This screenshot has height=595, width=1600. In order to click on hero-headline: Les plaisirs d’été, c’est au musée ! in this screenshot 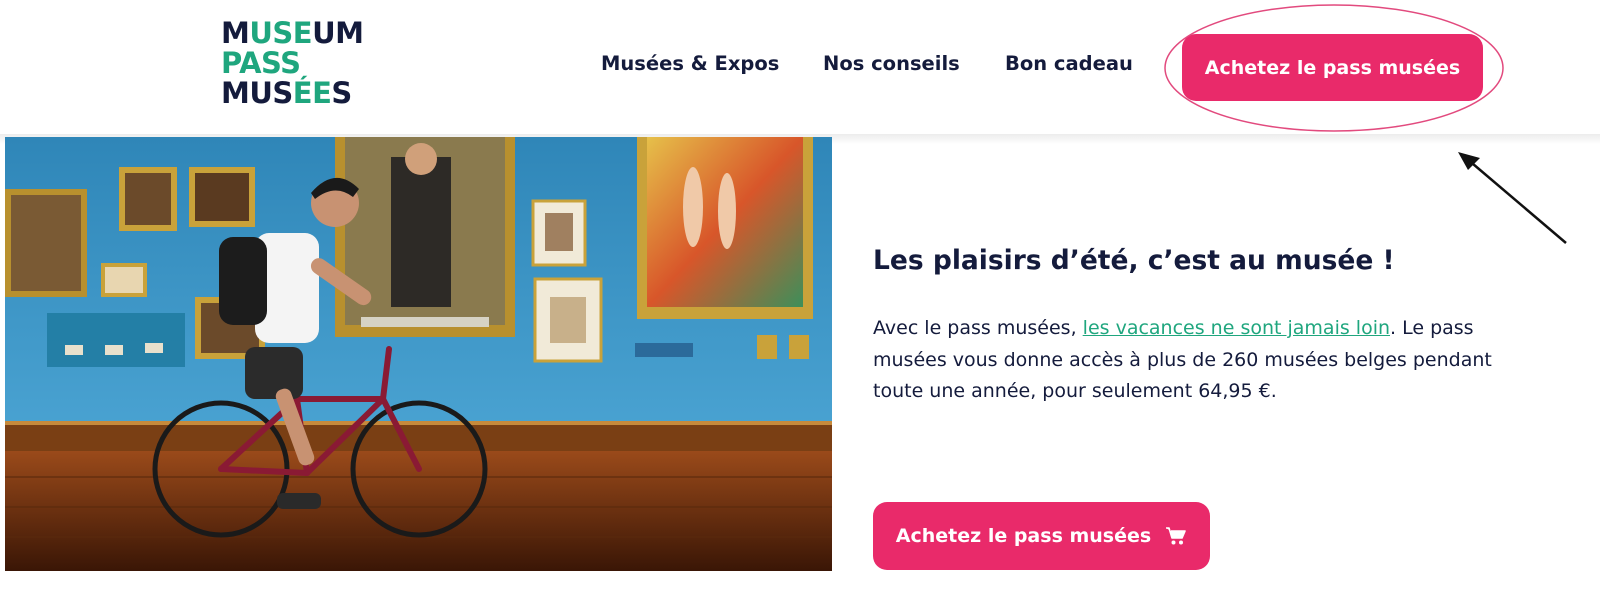, I will do `click(1134, 260)`.